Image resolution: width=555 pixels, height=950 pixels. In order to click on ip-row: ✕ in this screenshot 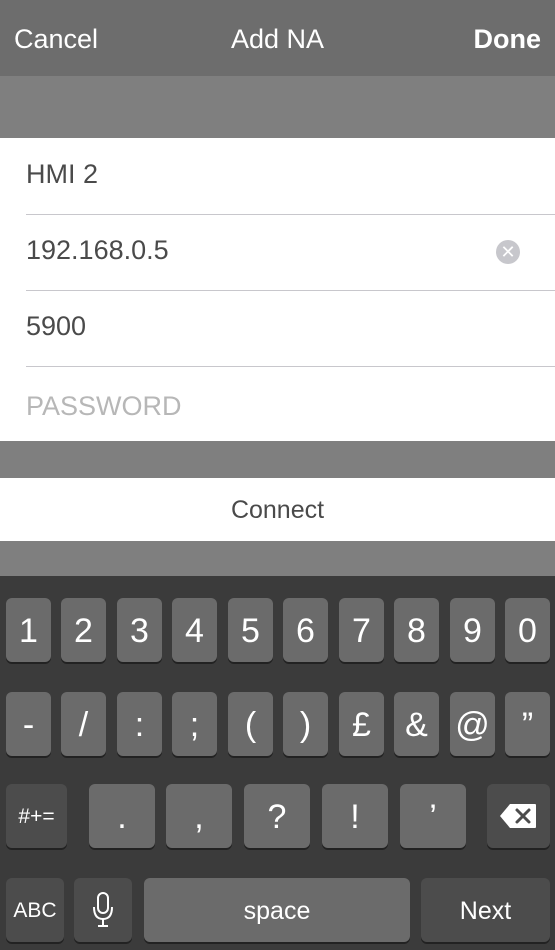, I will do `click(290, 252)`.